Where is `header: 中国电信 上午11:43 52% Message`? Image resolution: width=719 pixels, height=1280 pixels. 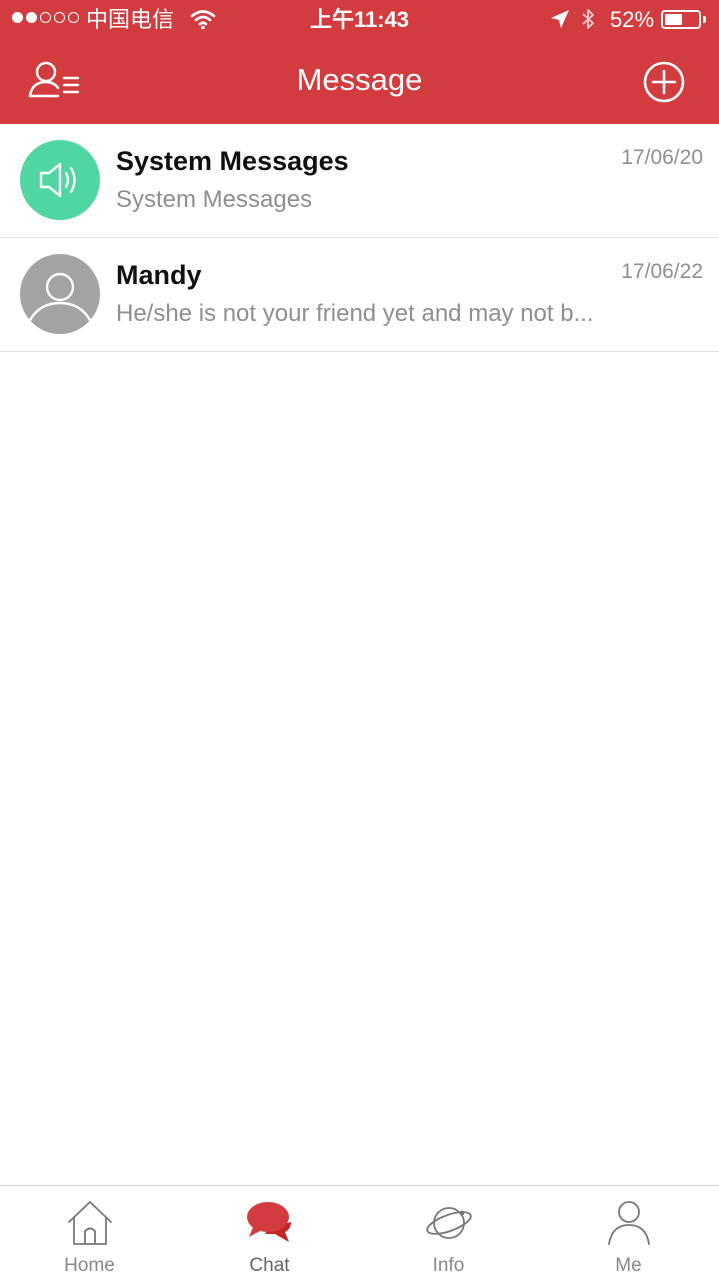
header: 中国电信 上午11:43 52% Message is located at coordinates (359, 62).